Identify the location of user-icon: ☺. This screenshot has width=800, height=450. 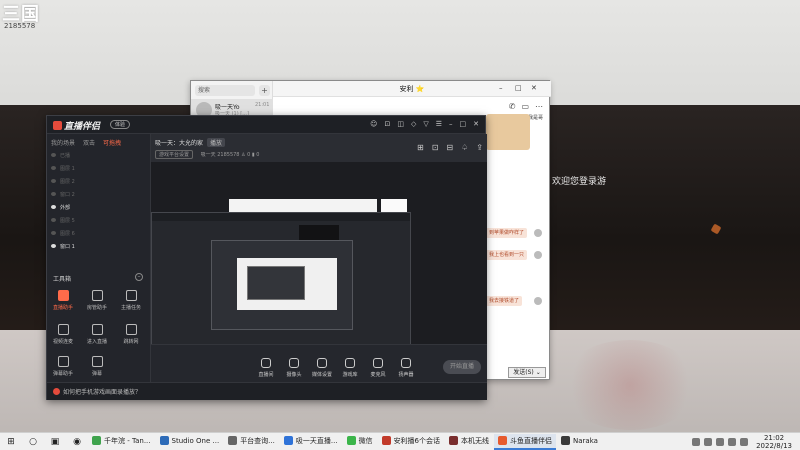
(373, 124).